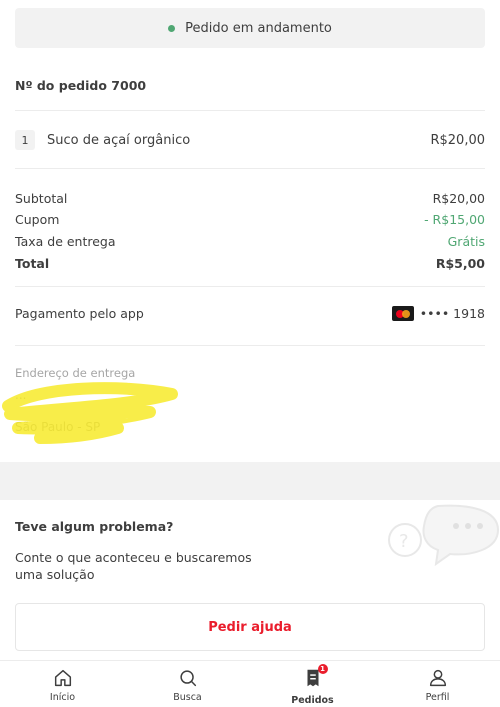  What do you see at coordinates (315, 679) in the screenshot?
I see `orders-icon-wrap: 1` at bounding box center [315, 679].